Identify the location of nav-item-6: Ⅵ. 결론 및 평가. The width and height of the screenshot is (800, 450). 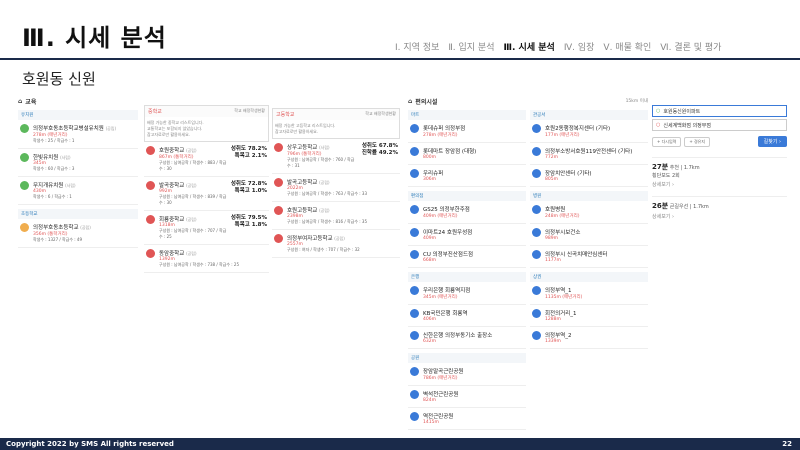
(690, 46).